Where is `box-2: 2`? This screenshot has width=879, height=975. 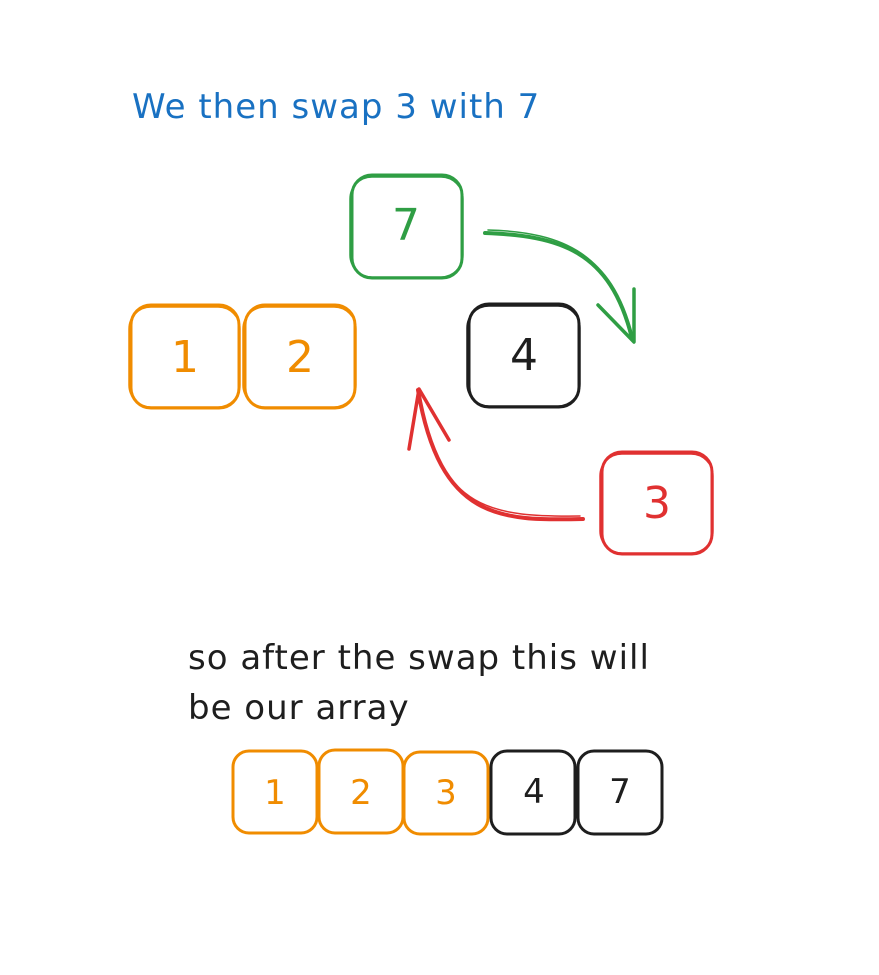
box-2: 2 is located at coordinates (299, 356).